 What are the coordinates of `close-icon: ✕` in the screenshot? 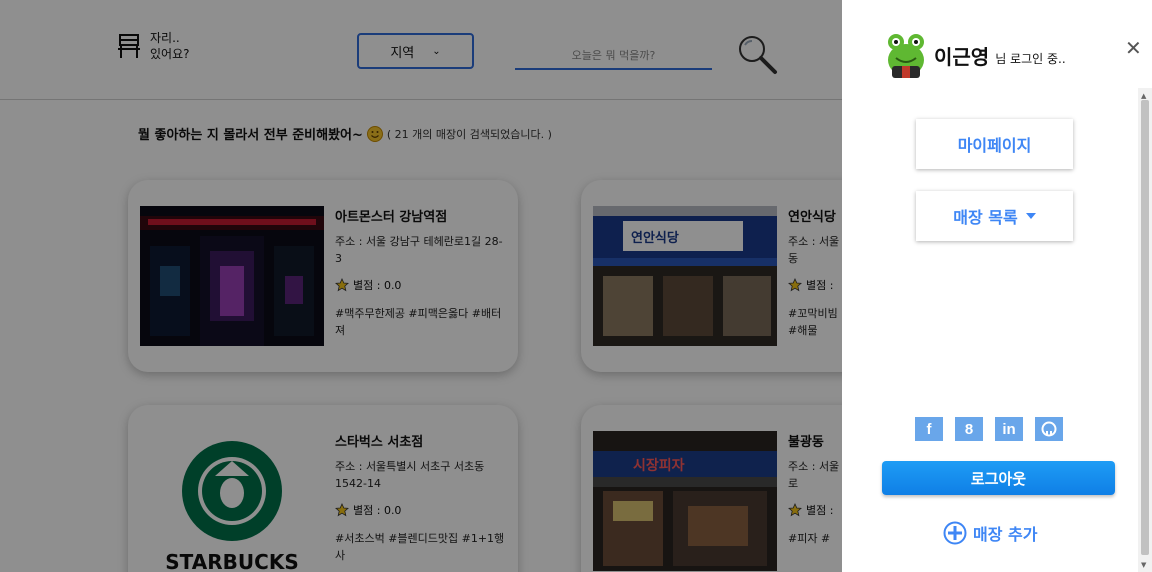 It's located at (1133, 48).